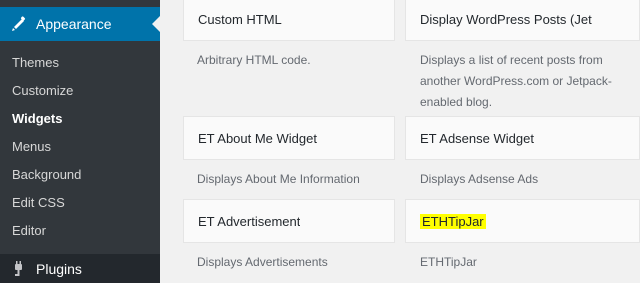 This screenshot has height=283, width=640. Describe the element at coordinates (249, 221) in the screenshot. I see `widget-title: ET Advertisement` at that location.